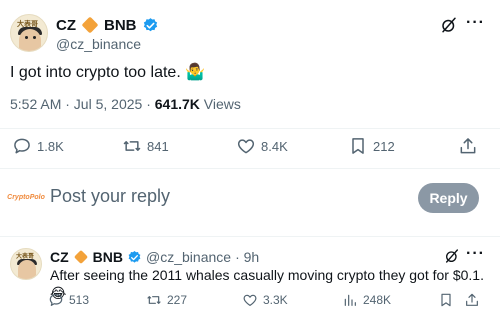 The height and width of the screenshot is (318, 500). Describe the element at coordinates (177, 104) in the screenshot. I see `view-count: 641.7K` at that location.